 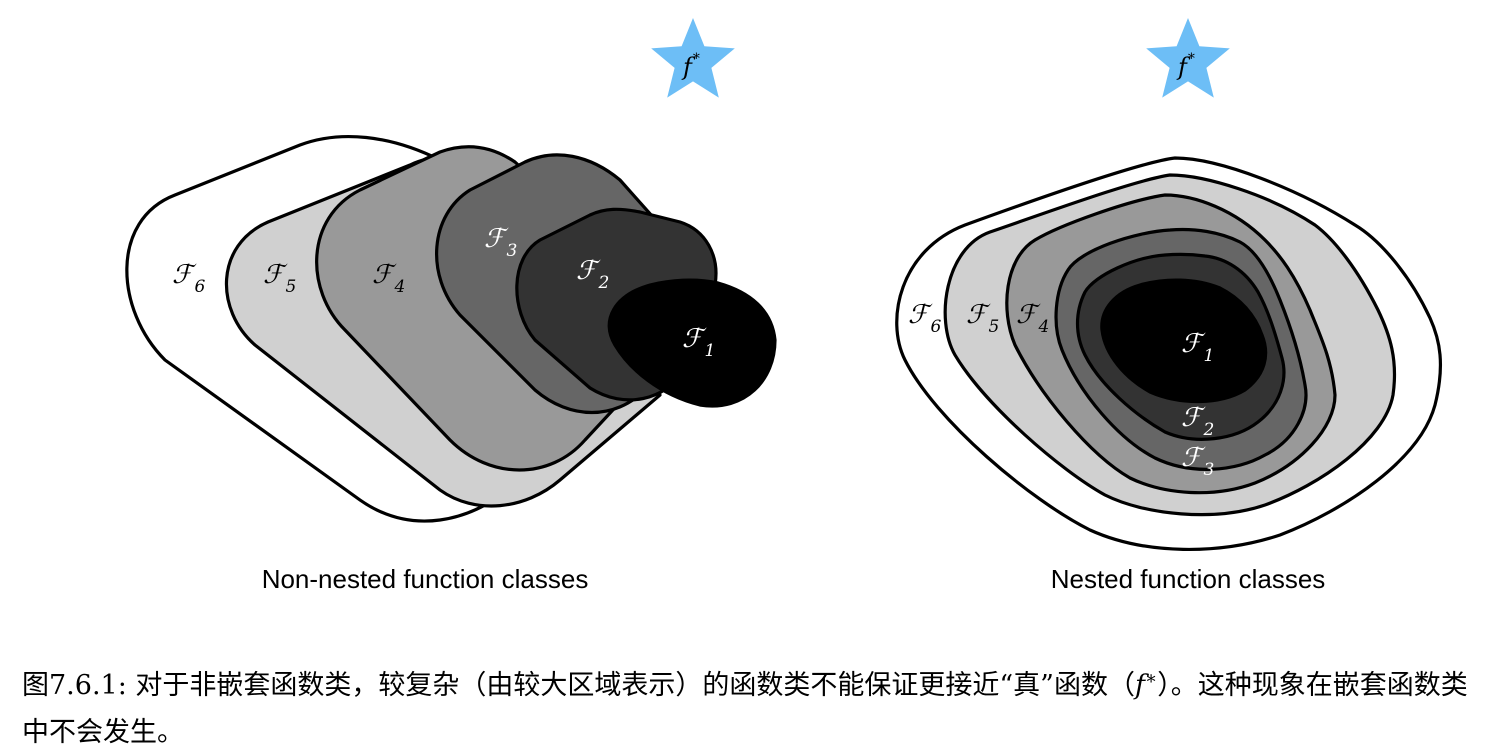 I want to click on left-panel-title: Non-nested function classes, so click(x=425, y=579).